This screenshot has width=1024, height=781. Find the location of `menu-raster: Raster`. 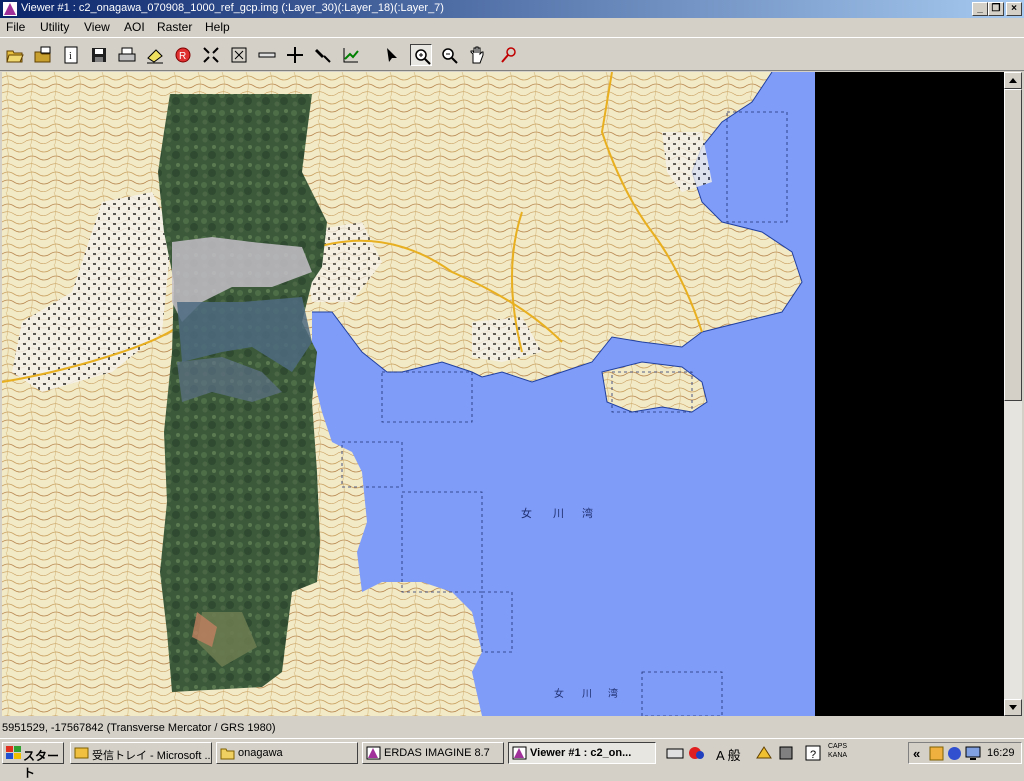

menu-raster: Raster is located at coordinates (174, 27).